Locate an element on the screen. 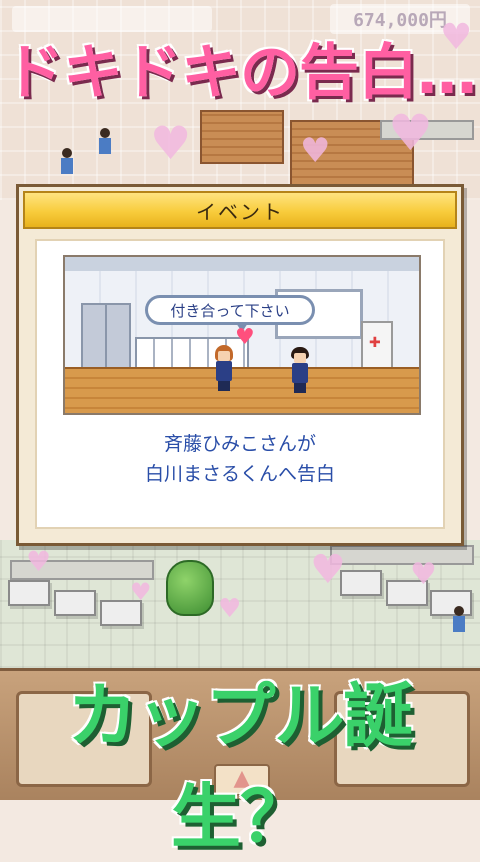  caption-line-1: 斉藤ひみこさんが is located at coordinates (239, 444).